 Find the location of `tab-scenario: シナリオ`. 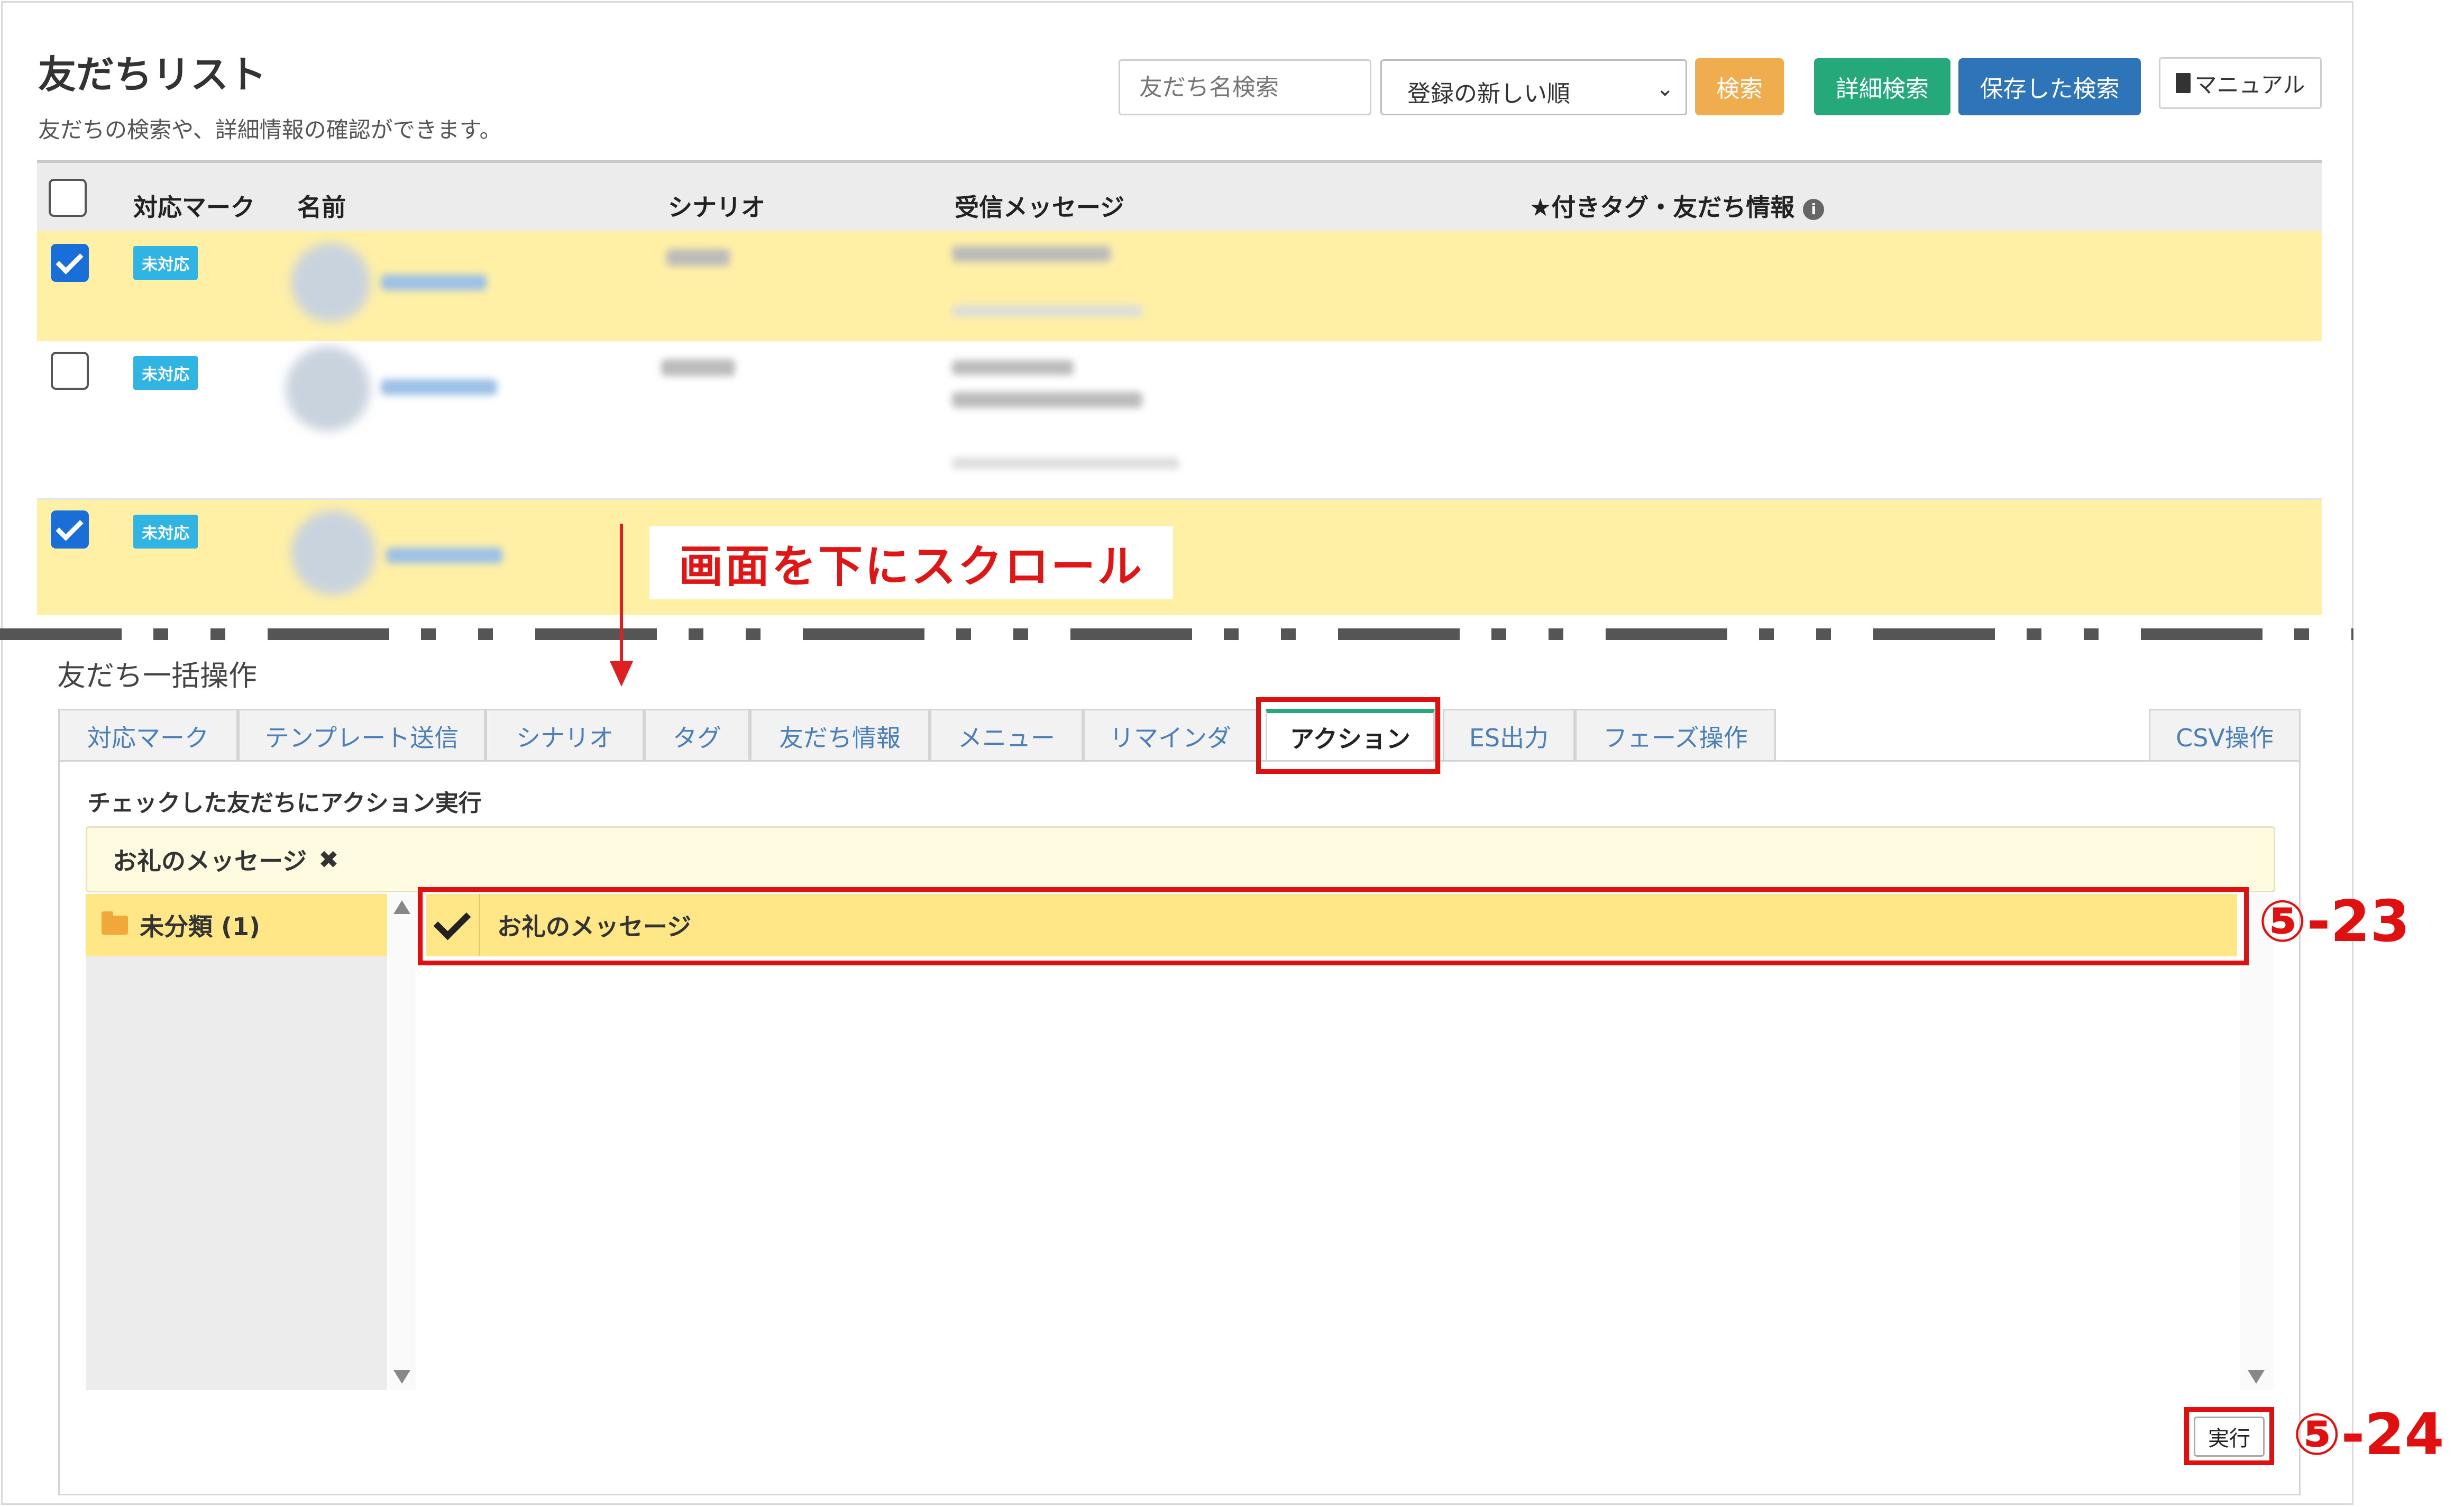

tab-scenario: シナリオ is located at coordinates (565, 736).